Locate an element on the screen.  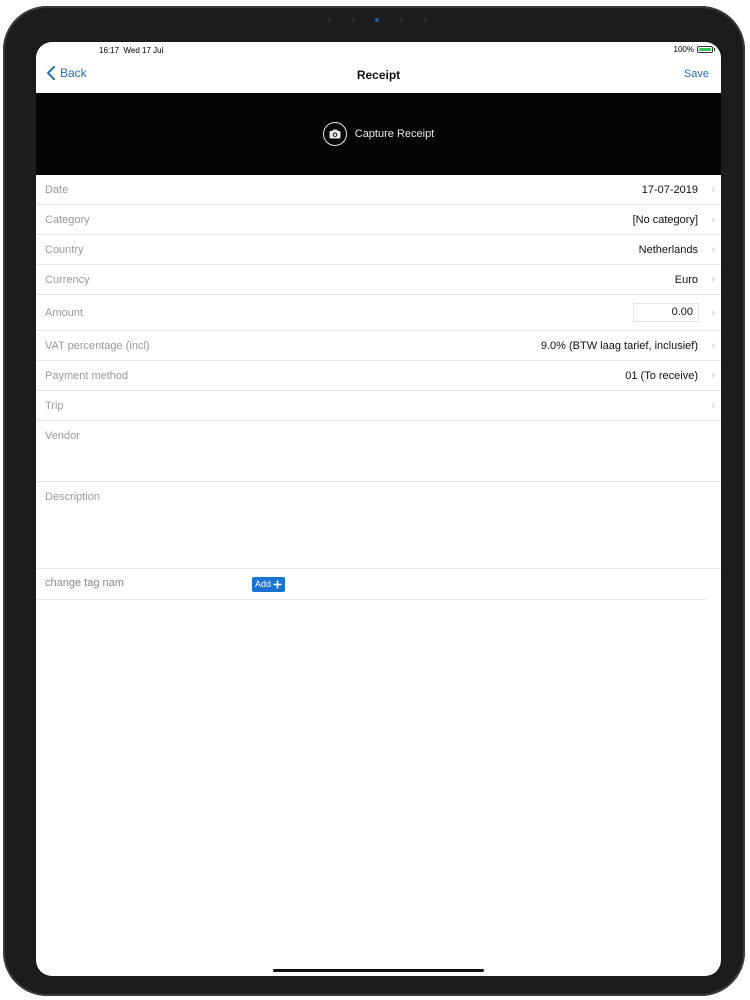
payment-method-row: Payment method 01 (To receive) › is located at coordinates (378, 376).